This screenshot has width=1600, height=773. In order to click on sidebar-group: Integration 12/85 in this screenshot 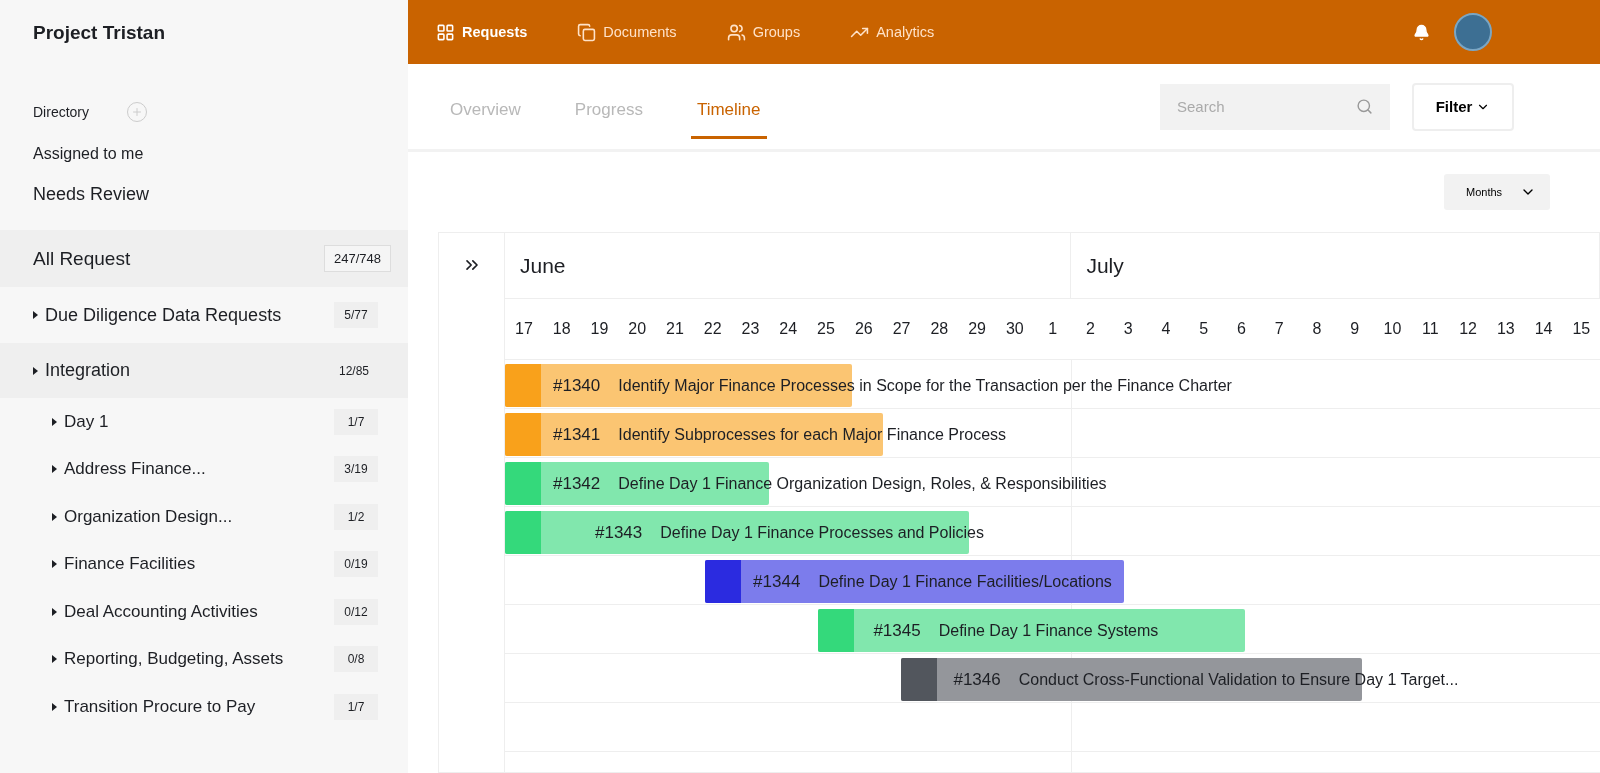, I will do `click(204, 370)`.